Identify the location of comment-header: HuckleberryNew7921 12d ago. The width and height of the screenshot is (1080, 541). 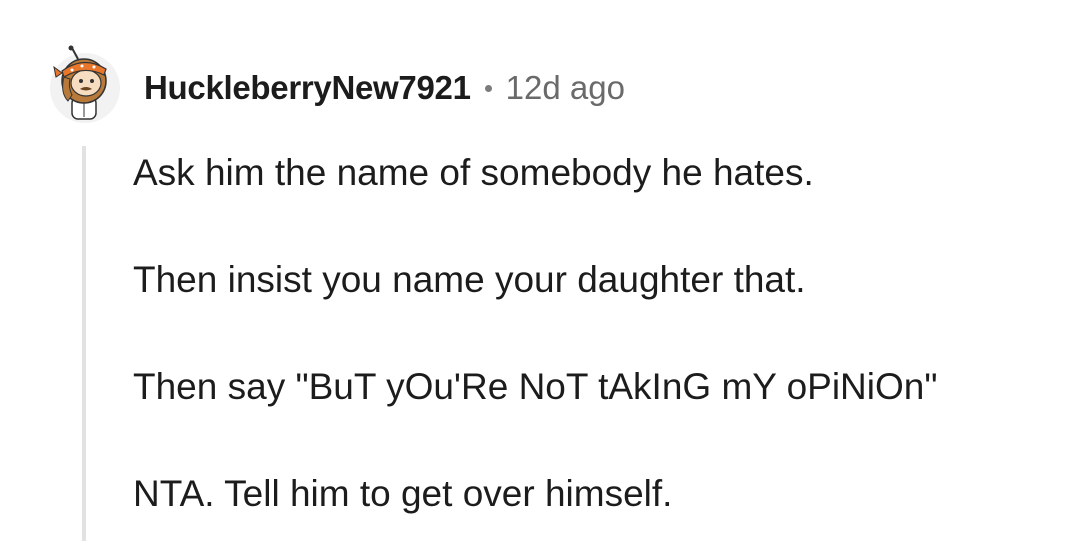
(337, 84).